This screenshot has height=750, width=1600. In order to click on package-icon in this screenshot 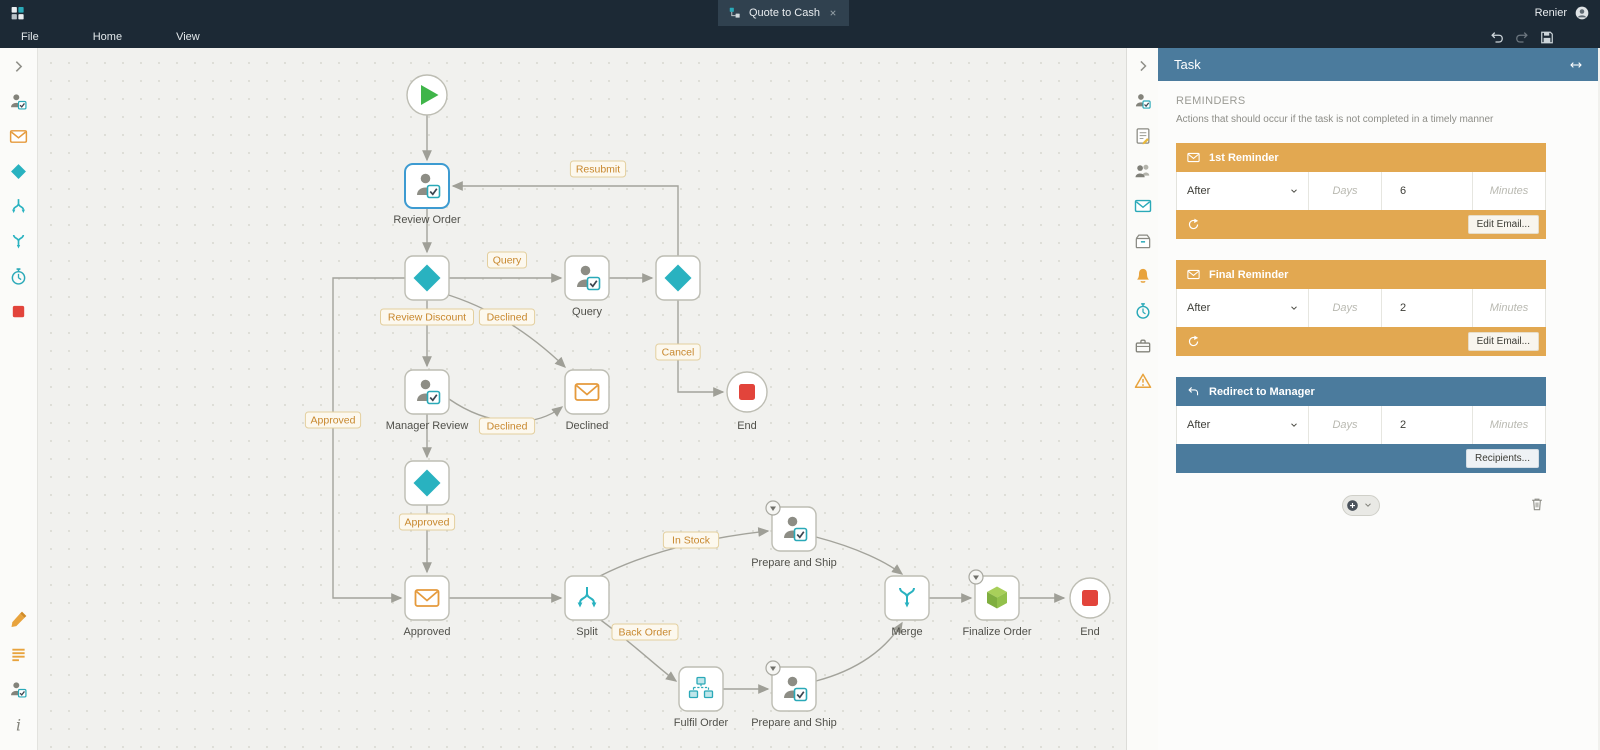, I will do `click(1143, 241)`.